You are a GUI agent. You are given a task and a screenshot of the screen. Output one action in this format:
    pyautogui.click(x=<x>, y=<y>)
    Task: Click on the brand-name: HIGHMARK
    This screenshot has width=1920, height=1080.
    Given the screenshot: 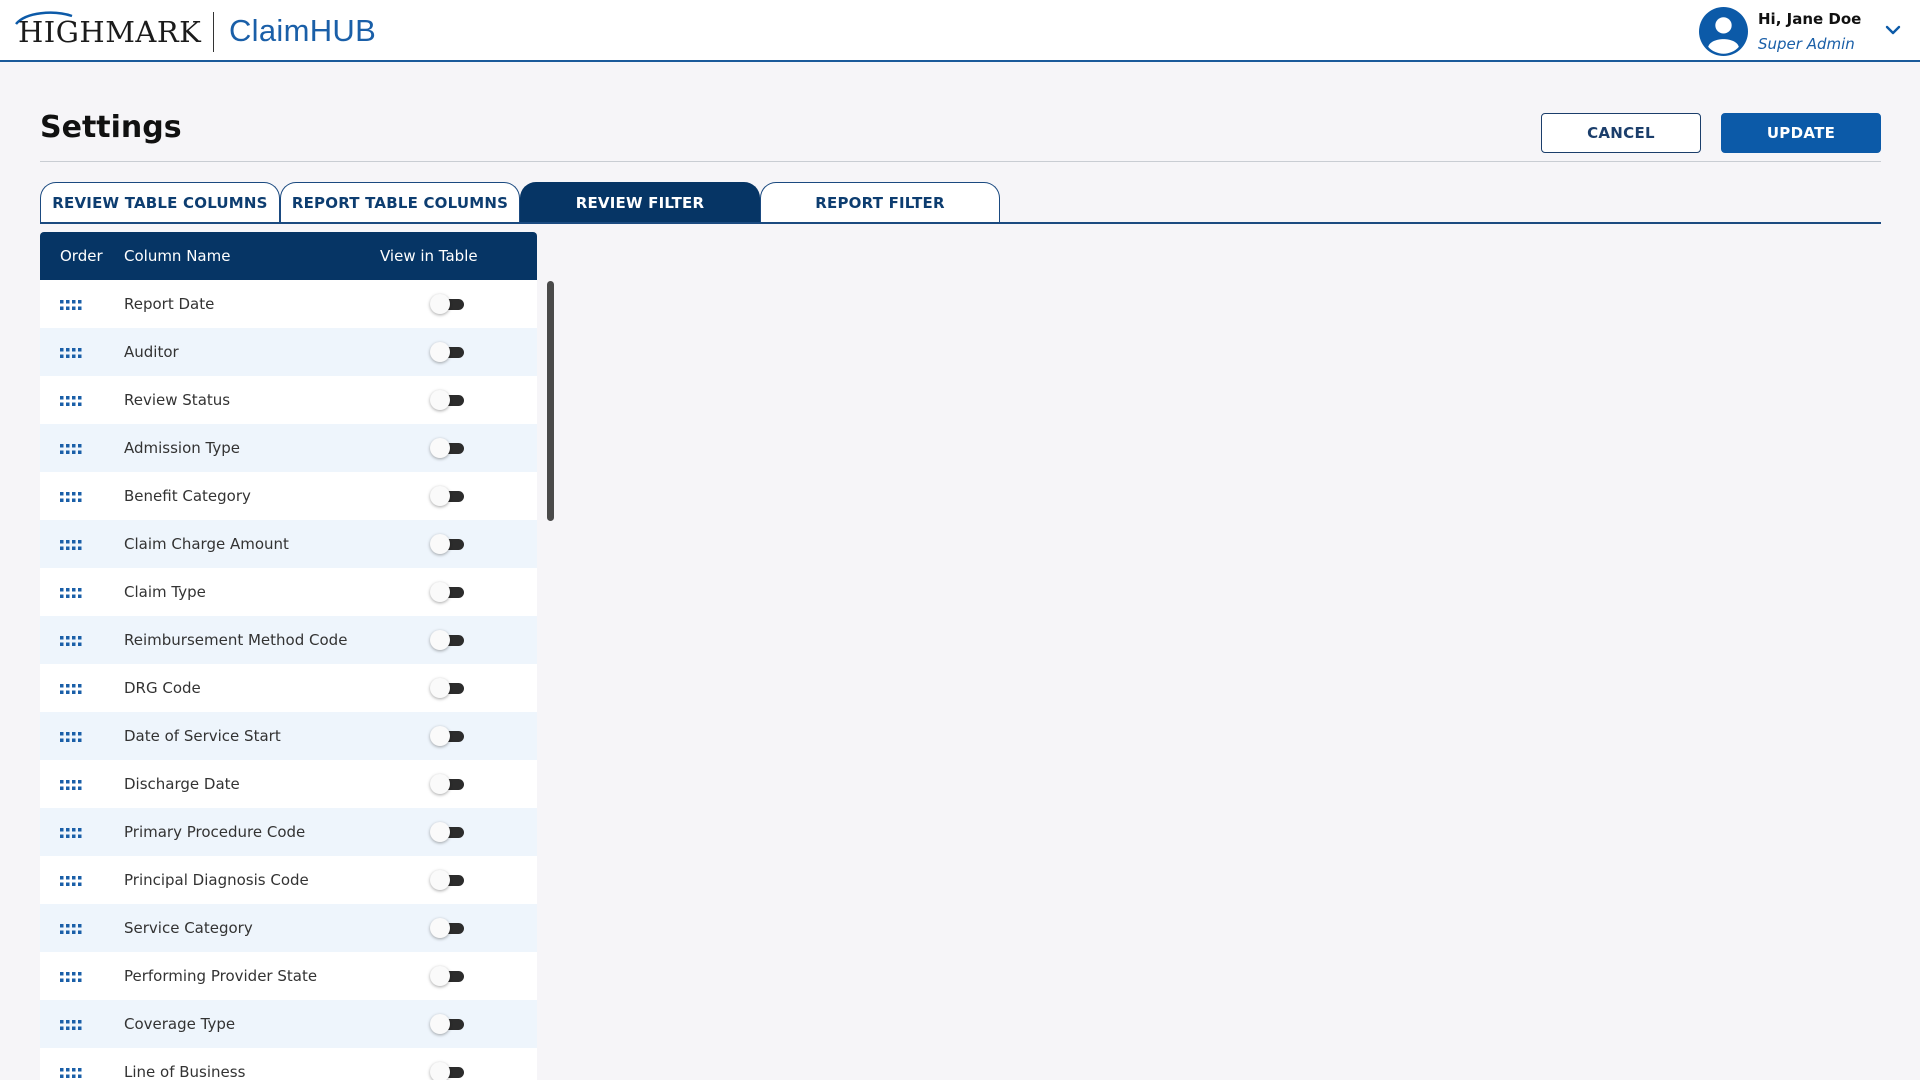 What is the action you would take?
    pyautogui.click(x=110, y=32)
    